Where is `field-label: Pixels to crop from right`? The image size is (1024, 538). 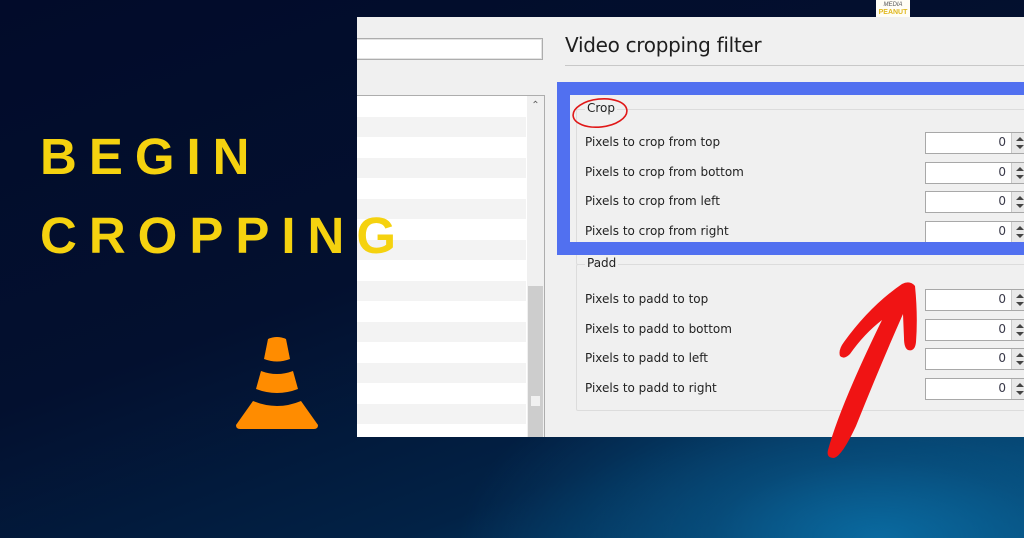 field-label: Pixels to crop from right is located at coordinates (657, 231).